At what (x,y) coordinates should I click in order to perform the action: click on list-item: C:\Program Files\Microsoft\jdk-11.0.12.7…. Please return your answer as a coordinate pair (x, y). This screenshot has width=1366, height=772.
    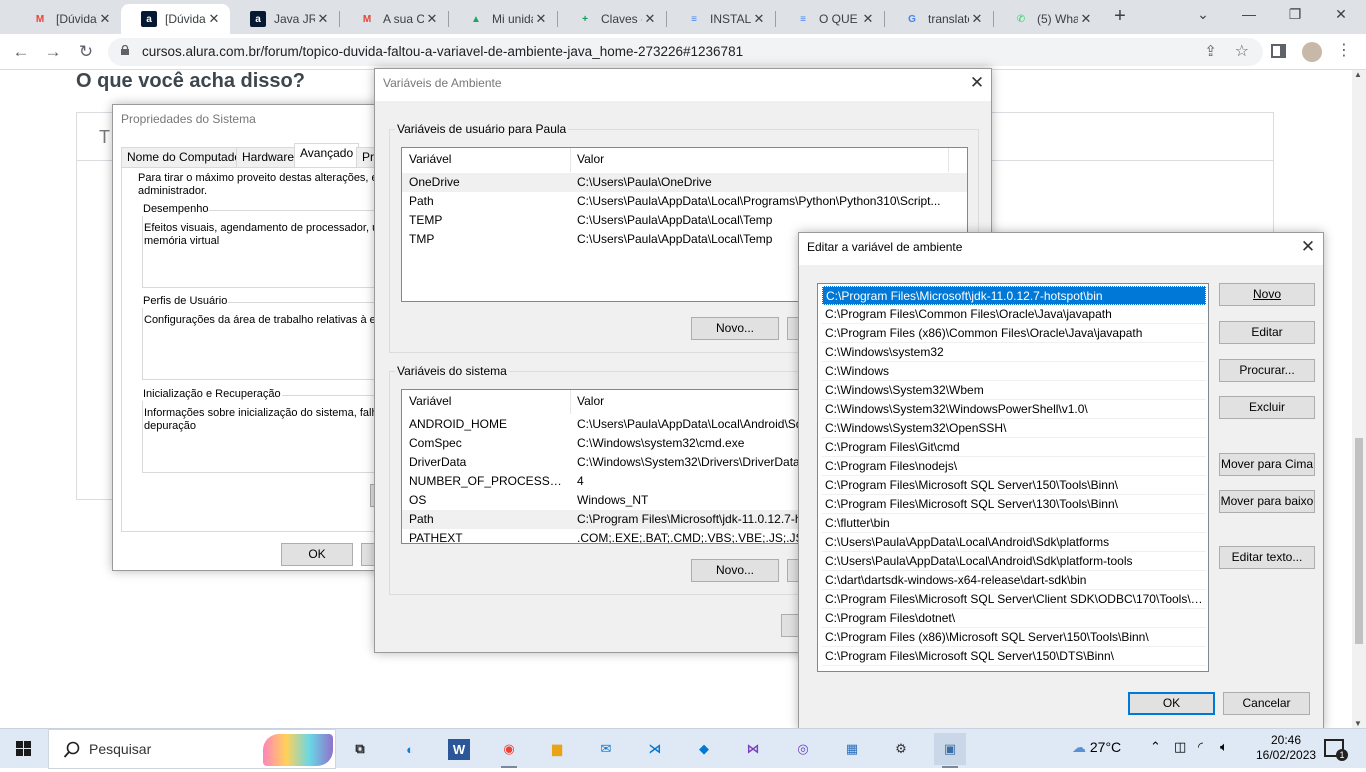
    Looking at the image, I should click on (1014, 295).